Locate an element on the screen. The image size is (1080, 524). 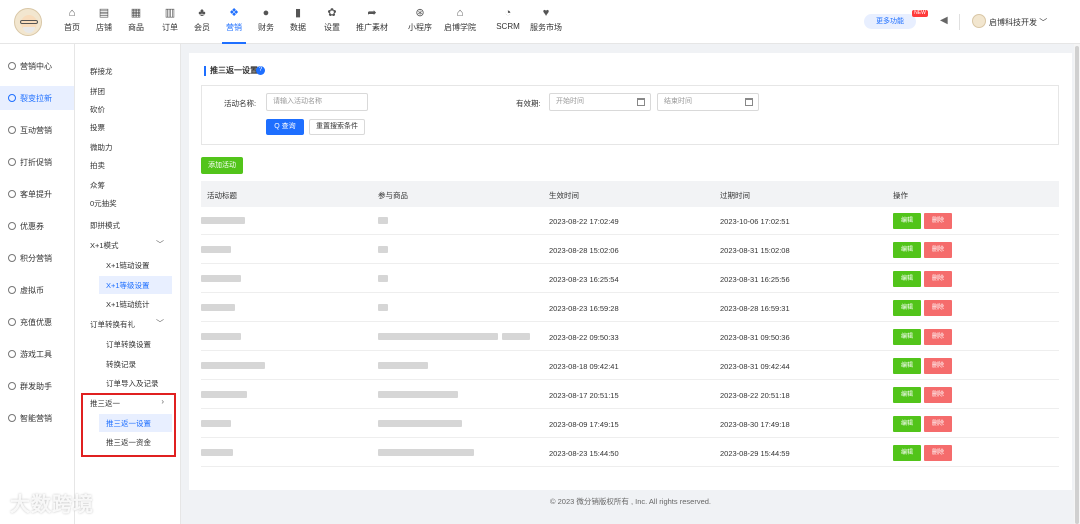
submenu-item-3: 投票 is located at coordinates (127, 127).